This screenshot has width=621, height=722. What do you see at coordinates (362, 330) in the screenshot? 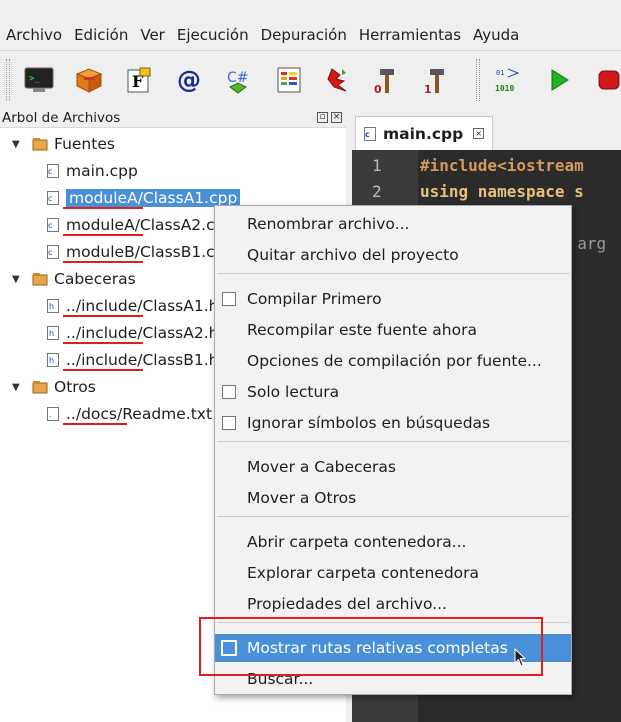
I see `menu-item-label: Recompilar este fuente ahora` at bounding box center [362, 330].